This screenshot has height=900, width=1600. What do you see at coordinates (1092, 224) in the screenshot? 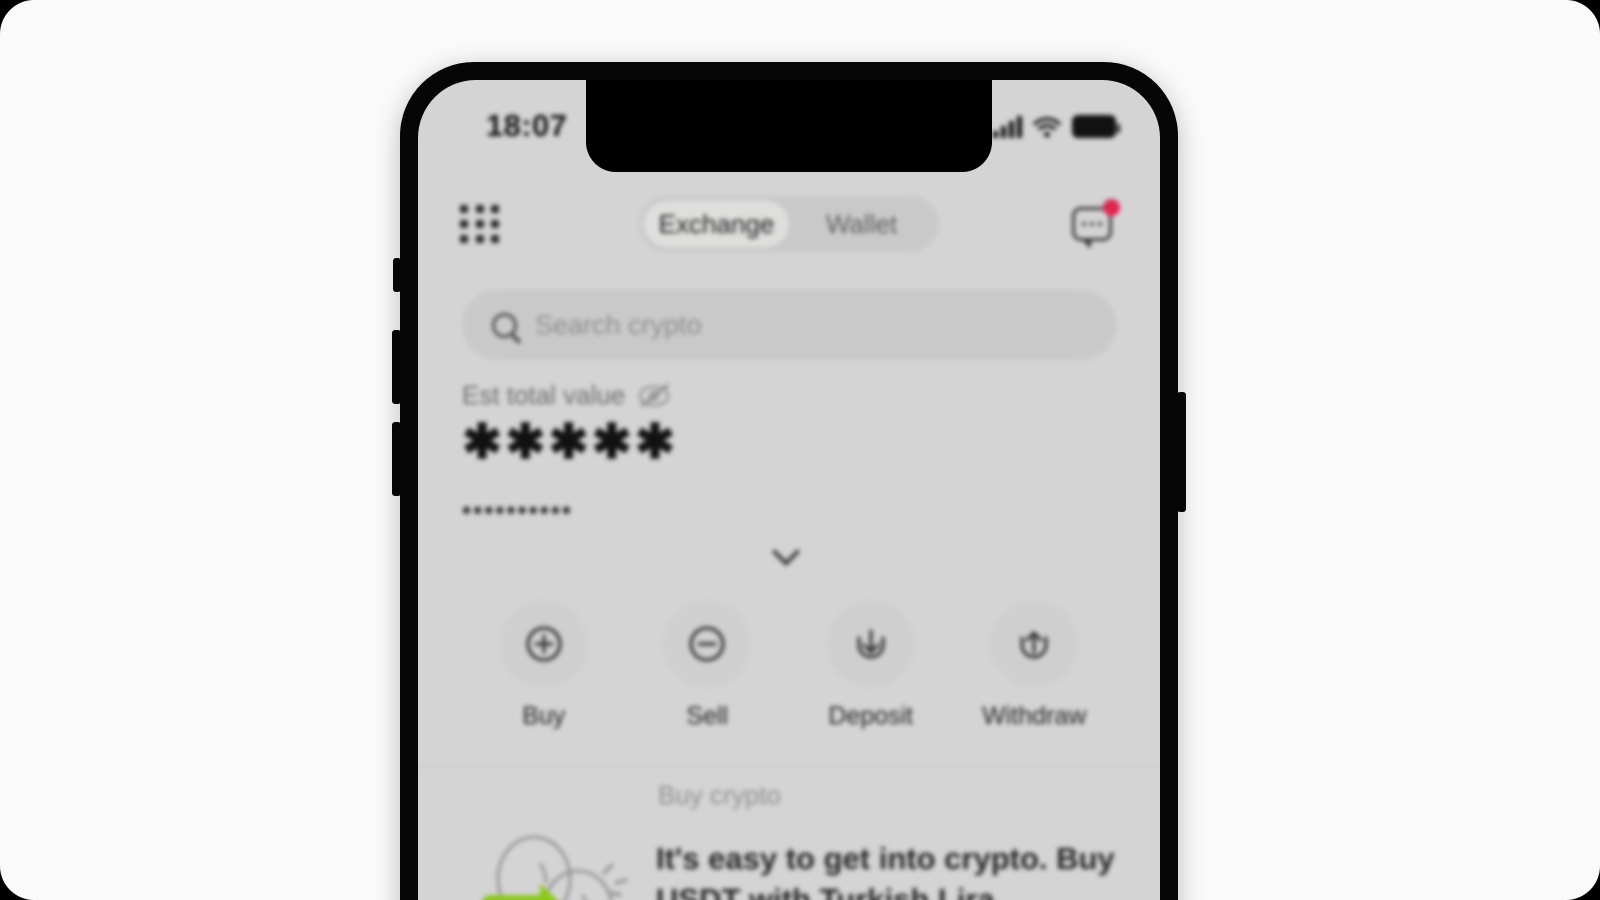
I see `chat-dots-icon` at bounding box center [1092, 224].